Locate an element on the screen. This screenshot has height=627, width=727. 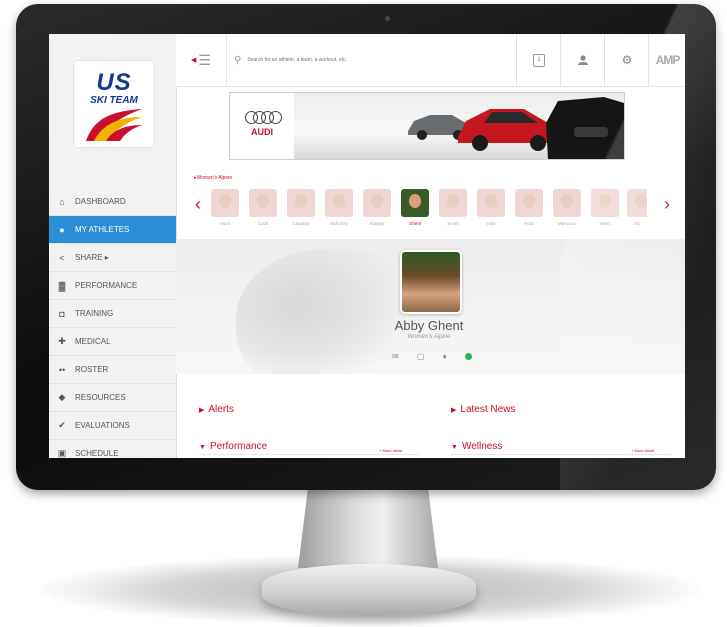
logo-swoosh-icon is located at coordinates (114, 125).